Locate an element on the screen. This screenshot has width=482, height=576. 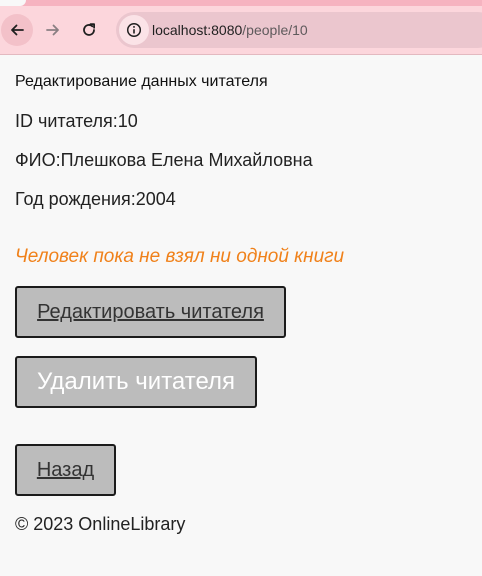
reload-icon is located at coordinates (89, 29).